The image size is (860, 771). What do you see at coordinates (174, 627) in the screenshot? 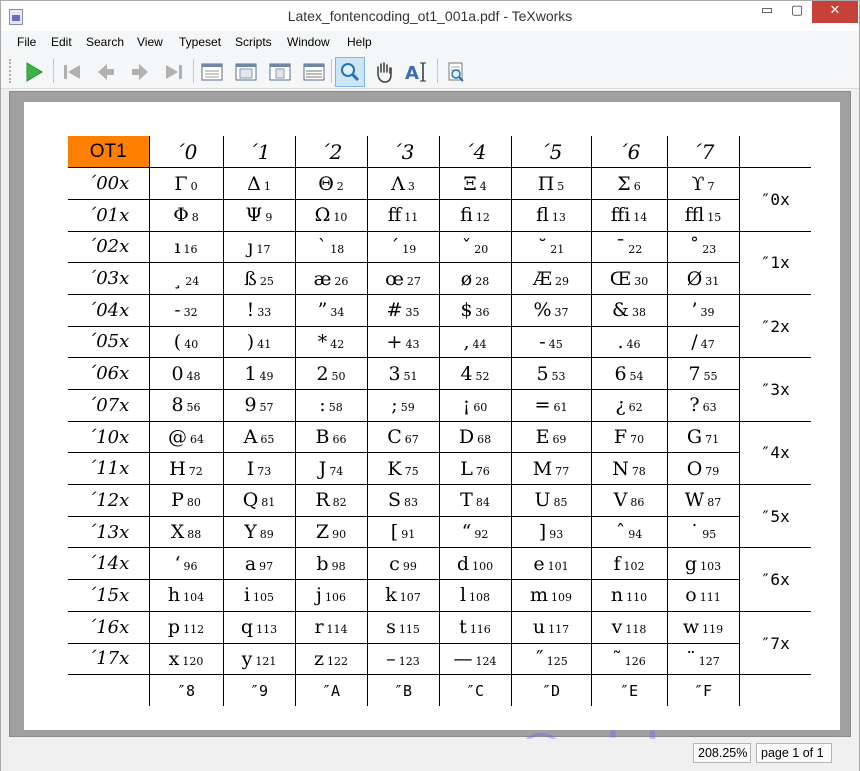
I see `glyph: p` at bounding box center [174, 627].